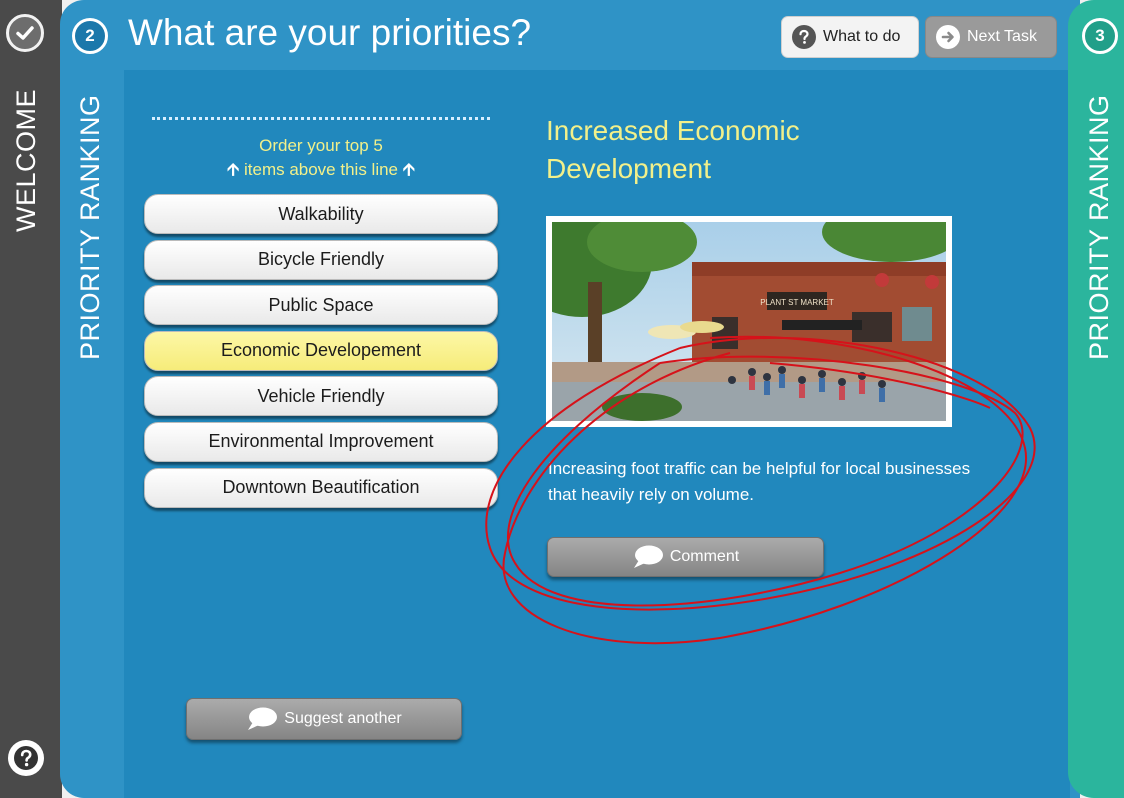  I want to click on ranking-hint-line2-text: items above this line, so click(321, 169).